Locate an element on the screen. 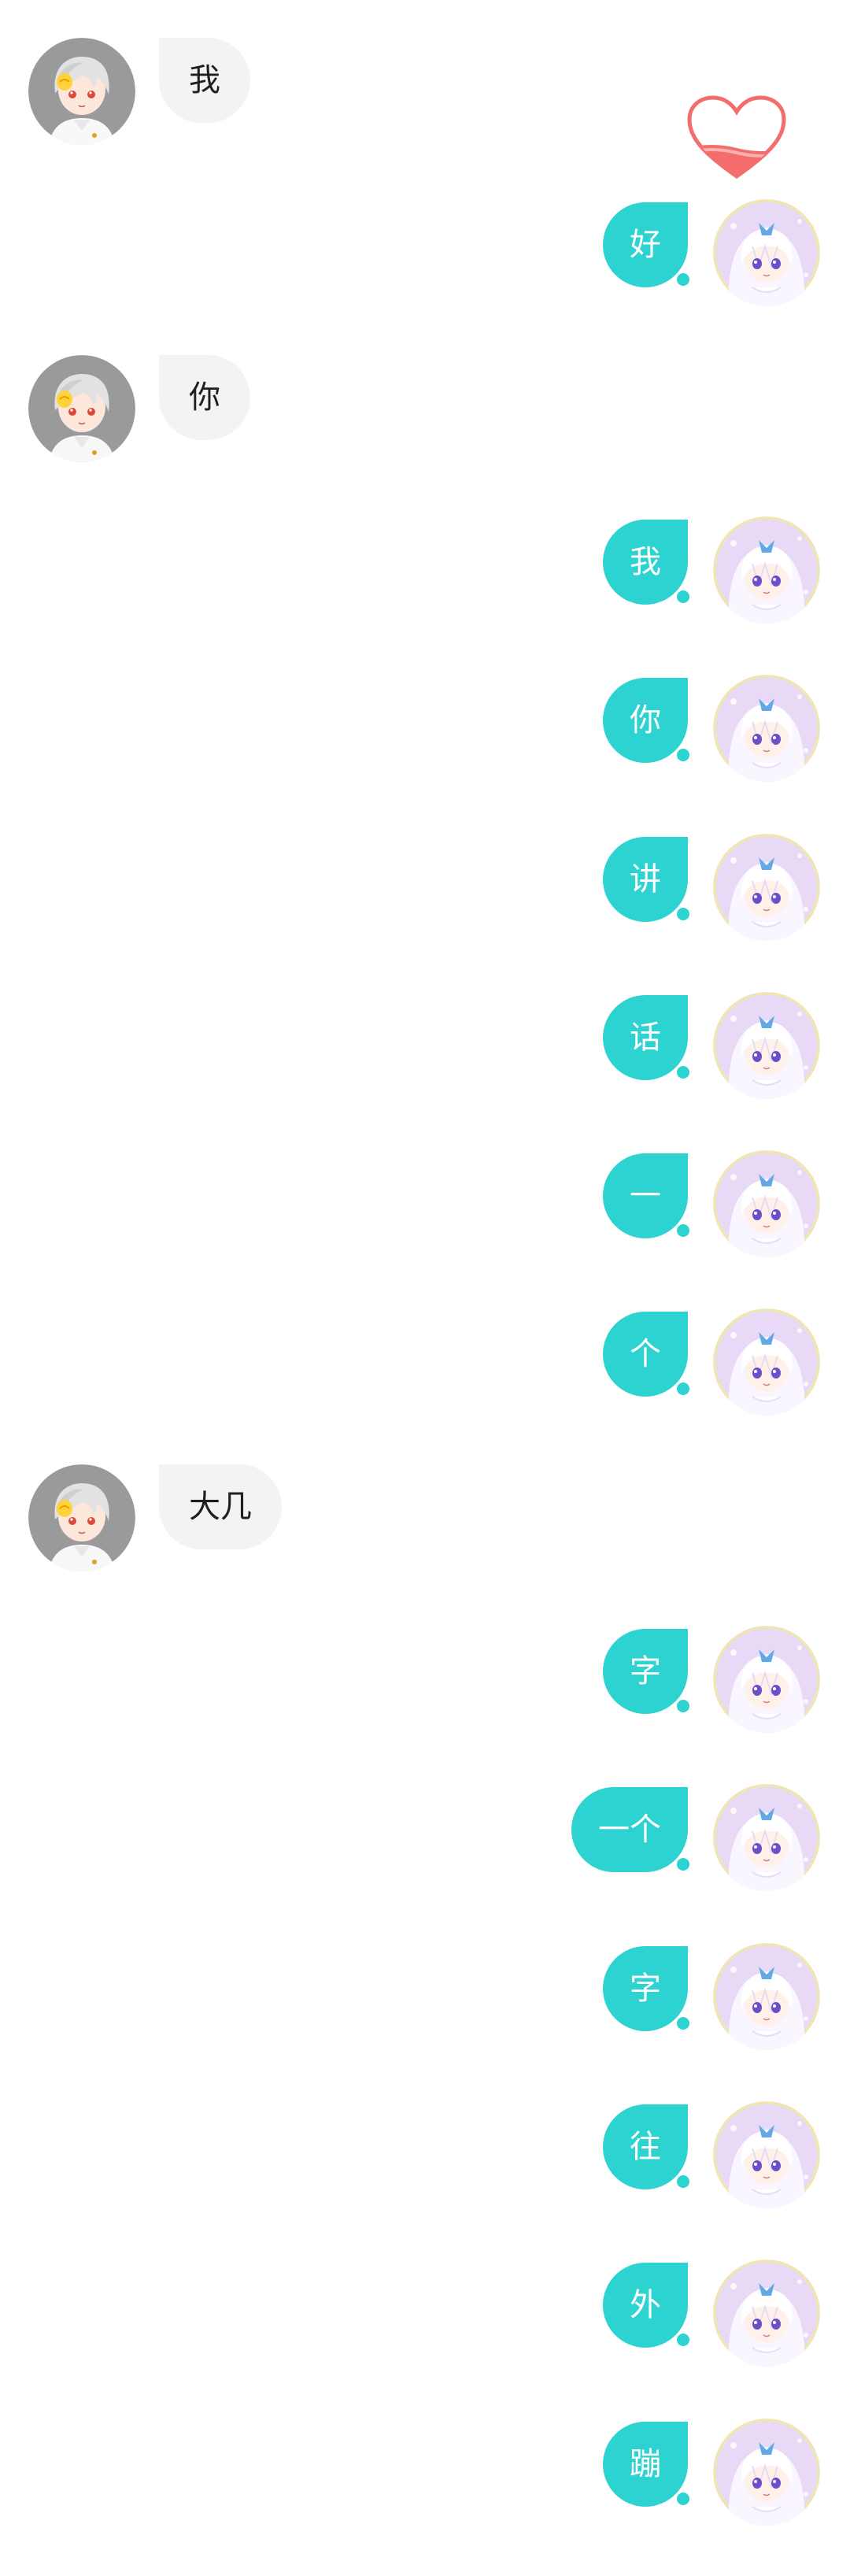  incoming-message-bubble: 大几 is located at coordinates (220, 1506).